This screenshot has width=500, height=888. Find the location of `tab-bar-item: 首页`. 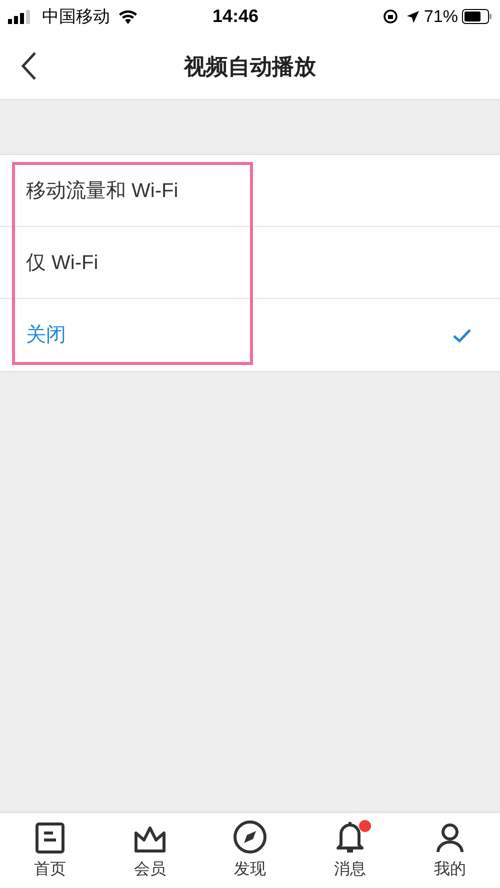

tab-bar-item: 首页 is located at coordinates (50, 850).